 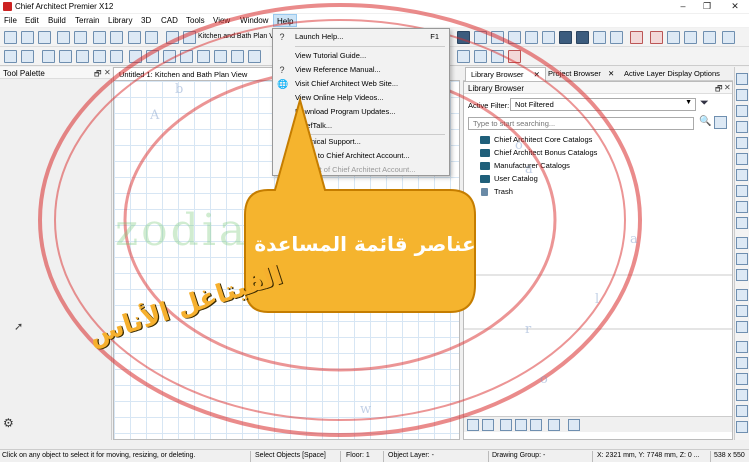 What do you see at coordinates (574, 425) in the screenshot?
I see `add-to-library-icon` at bounding box center [574, 425].